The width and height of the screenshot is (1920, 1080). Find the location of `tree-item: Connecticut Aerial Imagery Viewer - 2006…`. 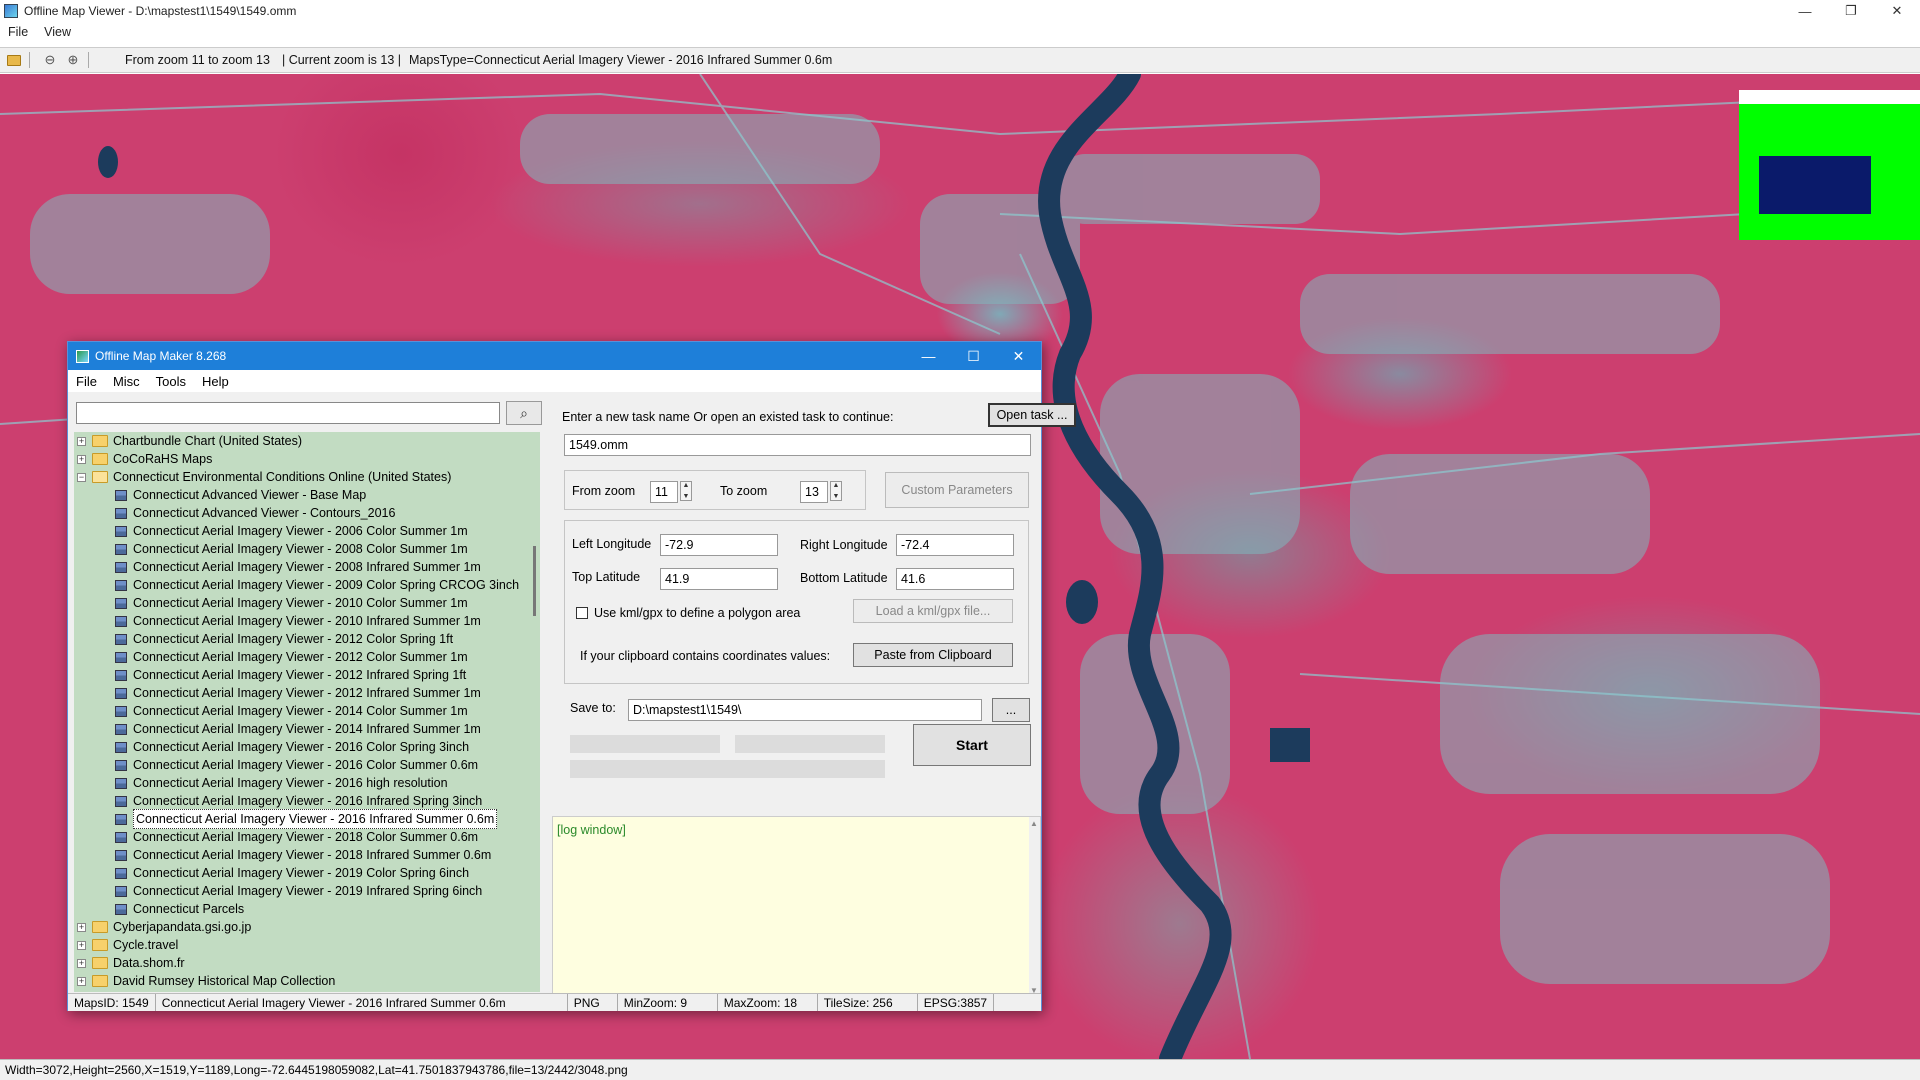

tree-item: Connecticut Aerial Imagery Viewer - 2006… is located at coordinates (307, 531).